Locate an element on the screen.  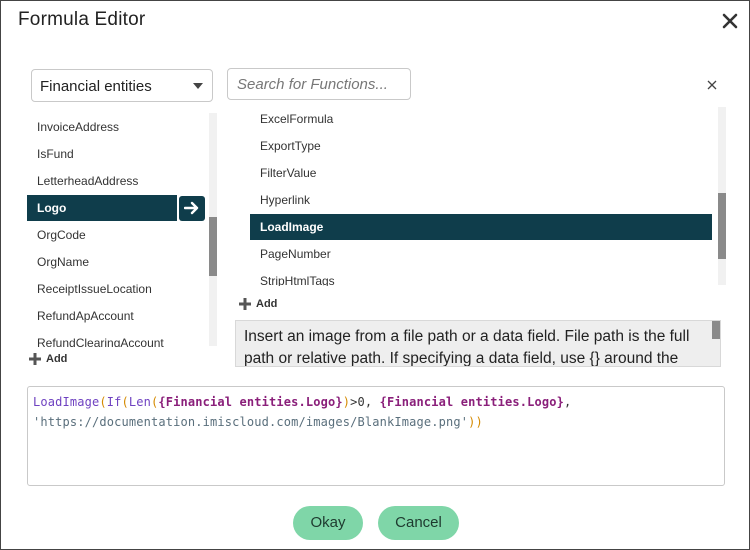
function-item-striphtmltags: StripHtmlTags is located at coordinates (481, 277).